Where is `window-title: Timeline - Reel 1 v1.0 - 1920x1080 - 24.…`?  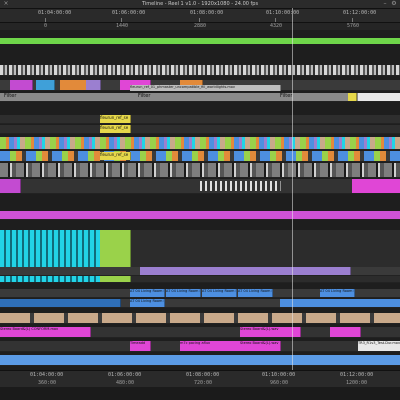 window-title: Timeline - Reel 1 v1.0 - 1920x1080 - 24.… is located at coordinates (200, 4).